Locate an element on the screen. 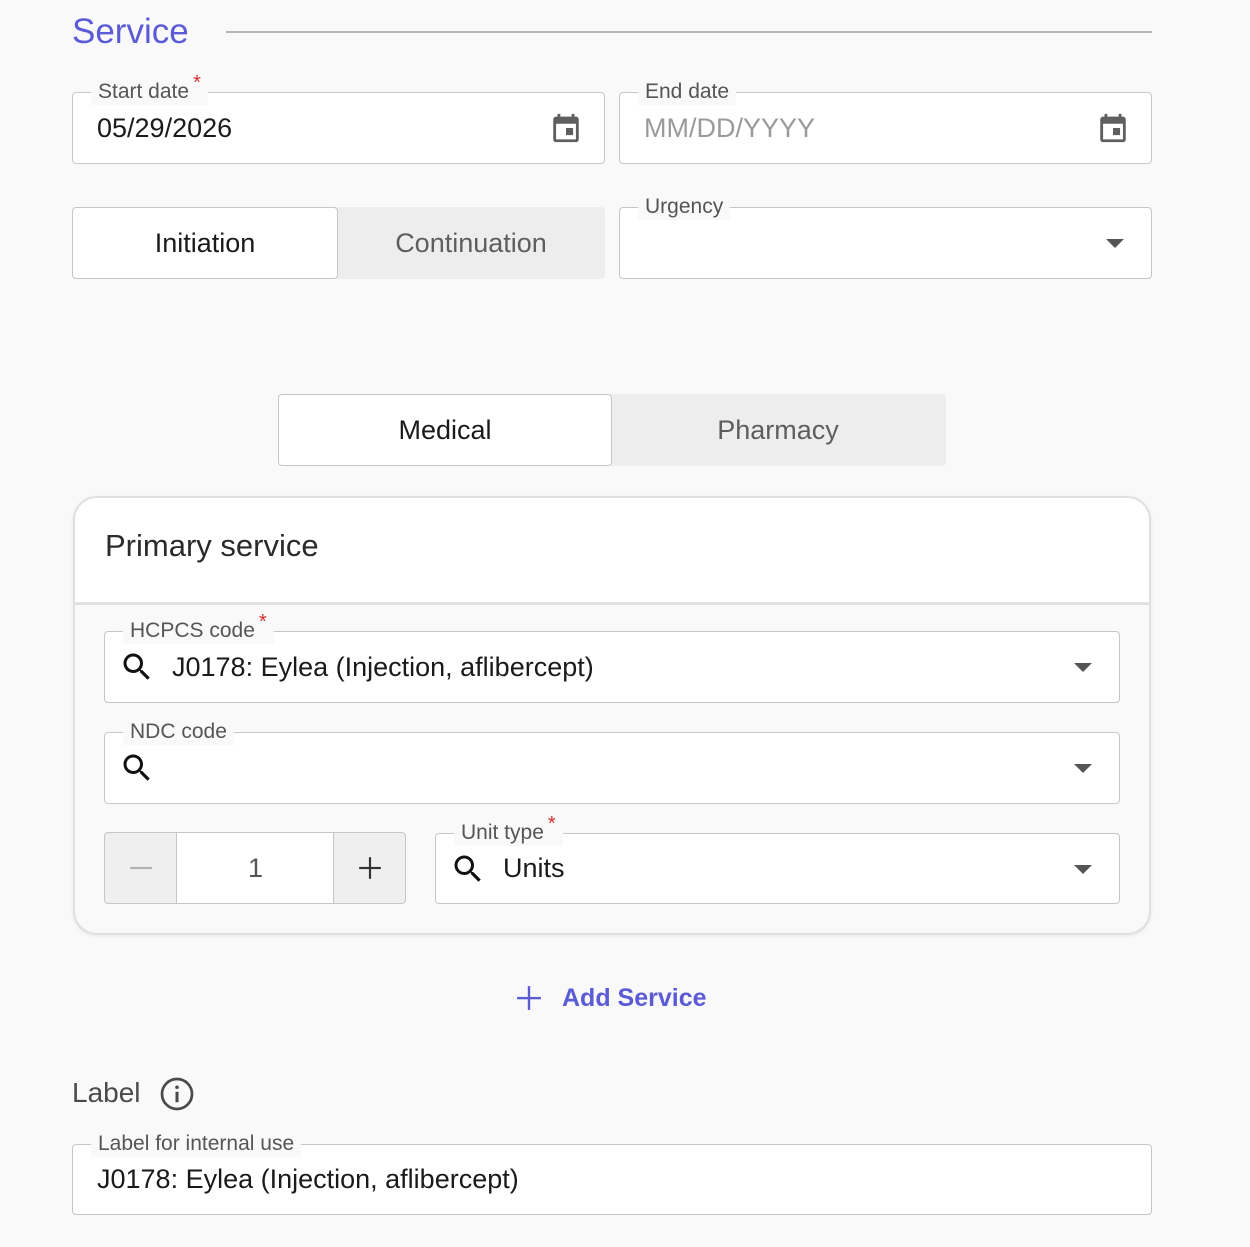  quantity-decrement-button is located at coordinates (140, 868).